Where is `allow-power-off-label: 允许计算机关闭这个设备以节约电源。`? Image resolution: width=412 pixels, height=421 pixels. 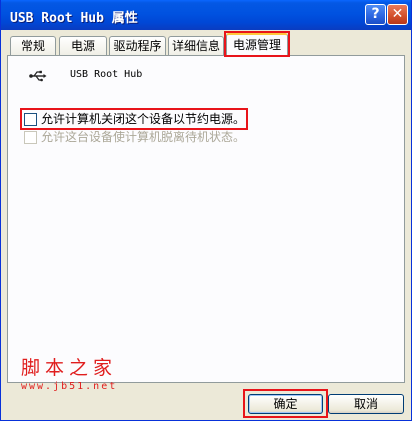
allow-power-off-label: 允许计算机关闭这个设备以节约电源。 is located at coordinates (143, 119).